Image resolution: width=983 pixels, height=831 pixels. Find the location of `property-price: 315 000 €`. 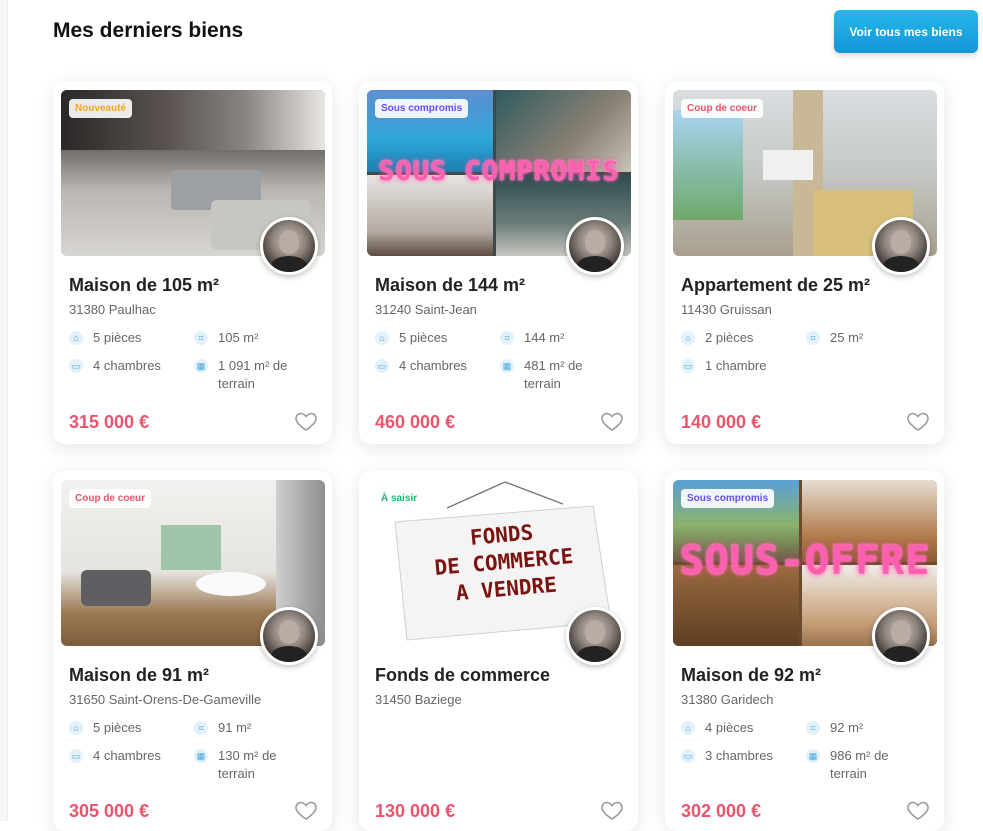

property-price: 315 000 € is located at coordinates (109, 422).